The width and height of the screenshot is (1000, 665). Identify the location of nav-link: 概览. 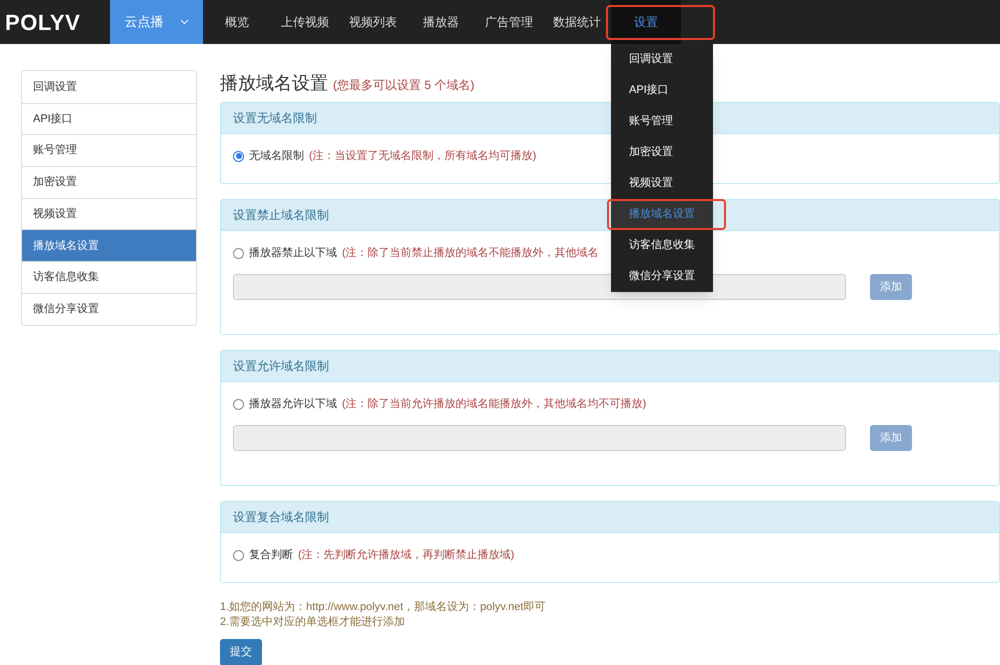
(237, 22).